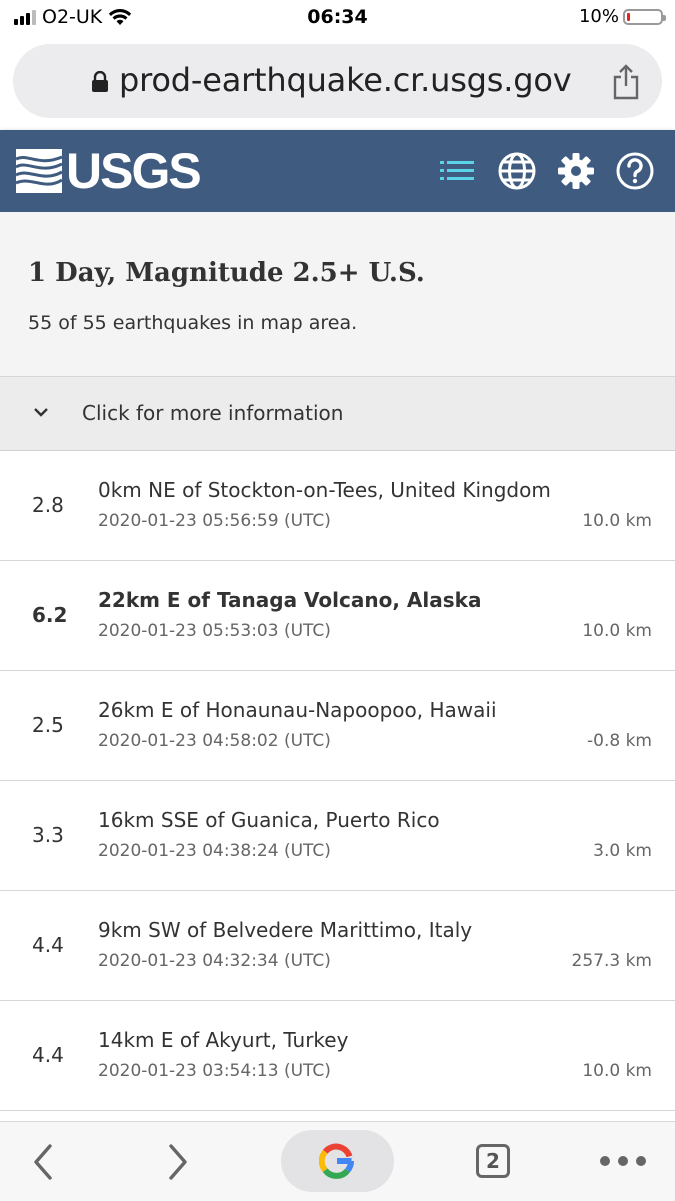  I want to click on location: 16km SSE of Guanica, Puerto Rico, so click(269, 820).